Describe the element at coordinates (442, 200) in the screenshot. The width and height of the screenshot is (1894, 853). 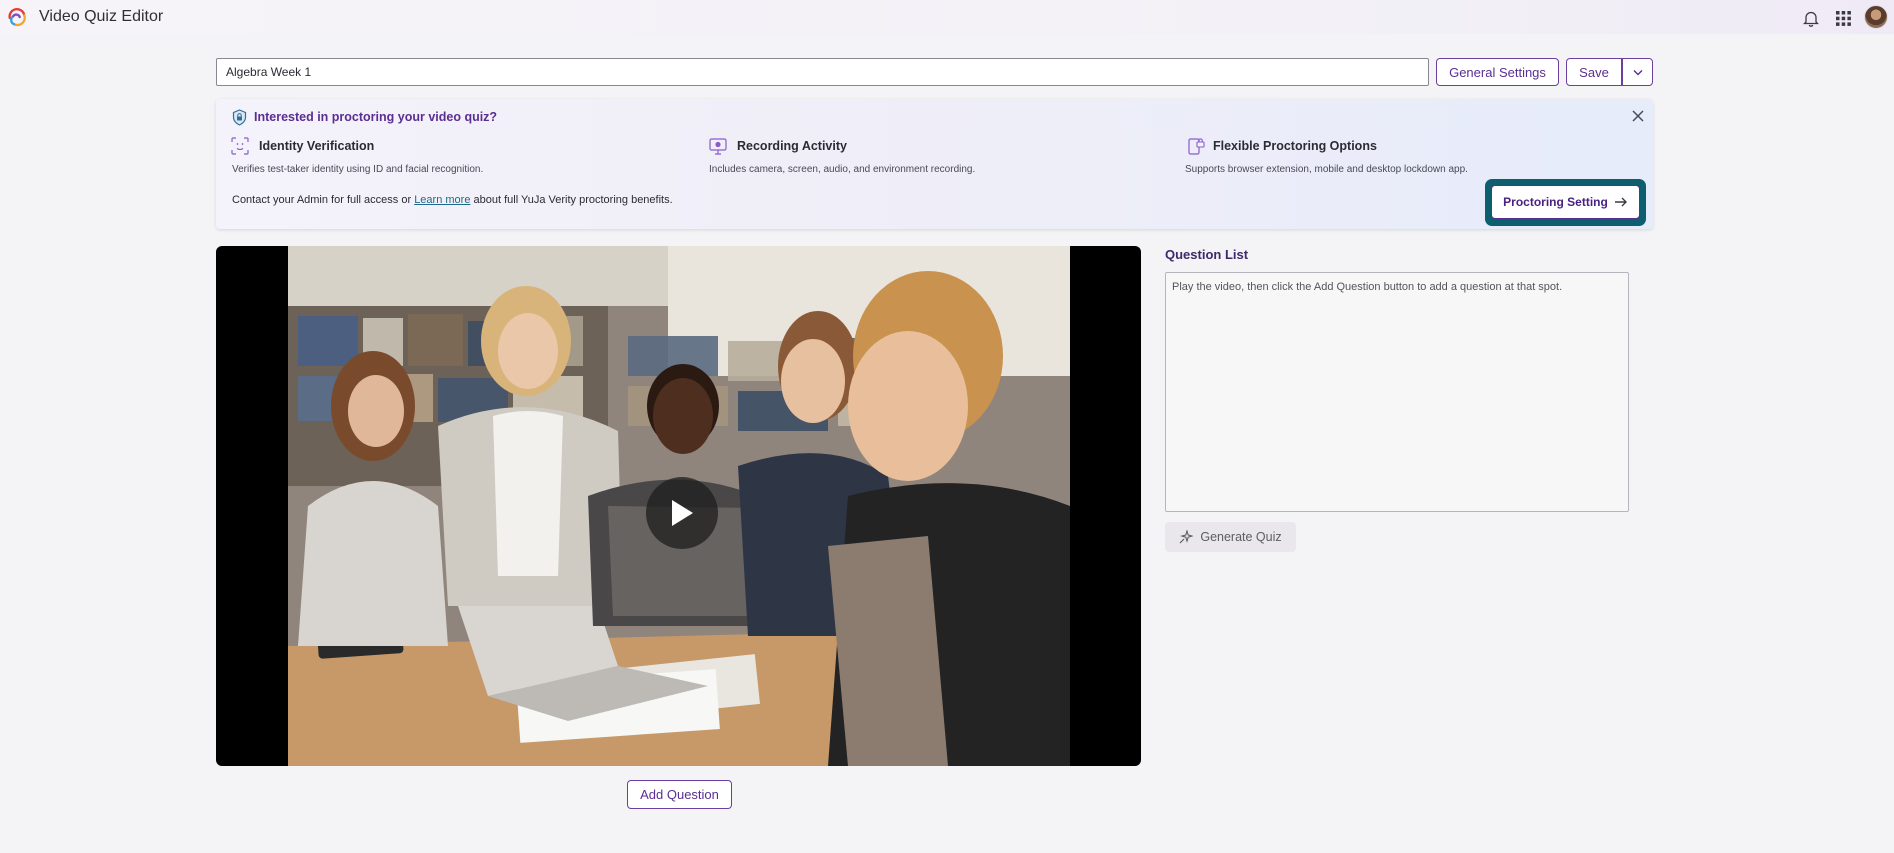
I see `learn-more-link: Learn more` at that location.